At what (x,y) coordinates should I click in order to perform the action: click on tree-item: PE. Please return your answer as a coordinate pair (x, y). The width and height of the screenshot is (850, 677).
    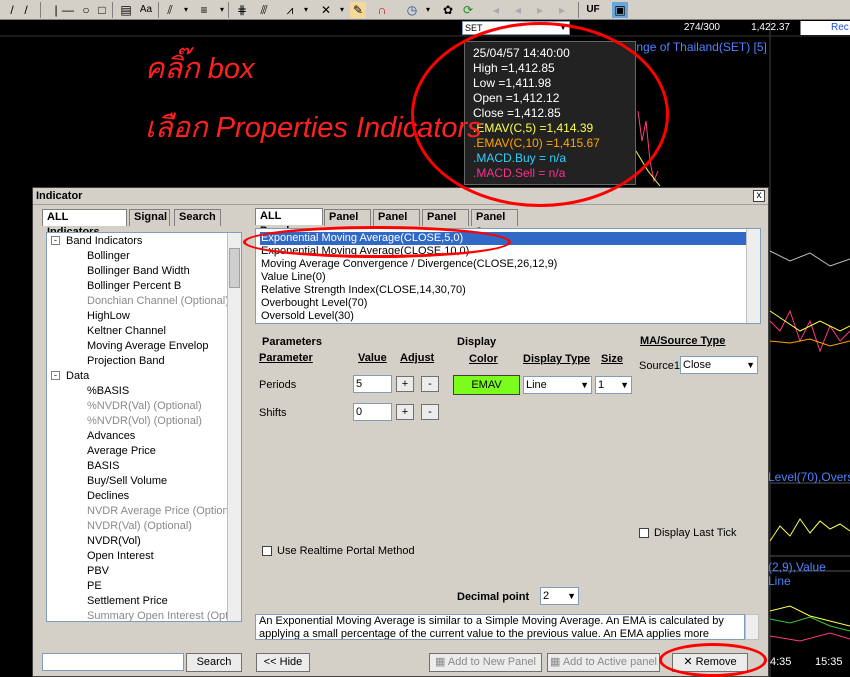
    Looking at the image, I should click on (94, 586).